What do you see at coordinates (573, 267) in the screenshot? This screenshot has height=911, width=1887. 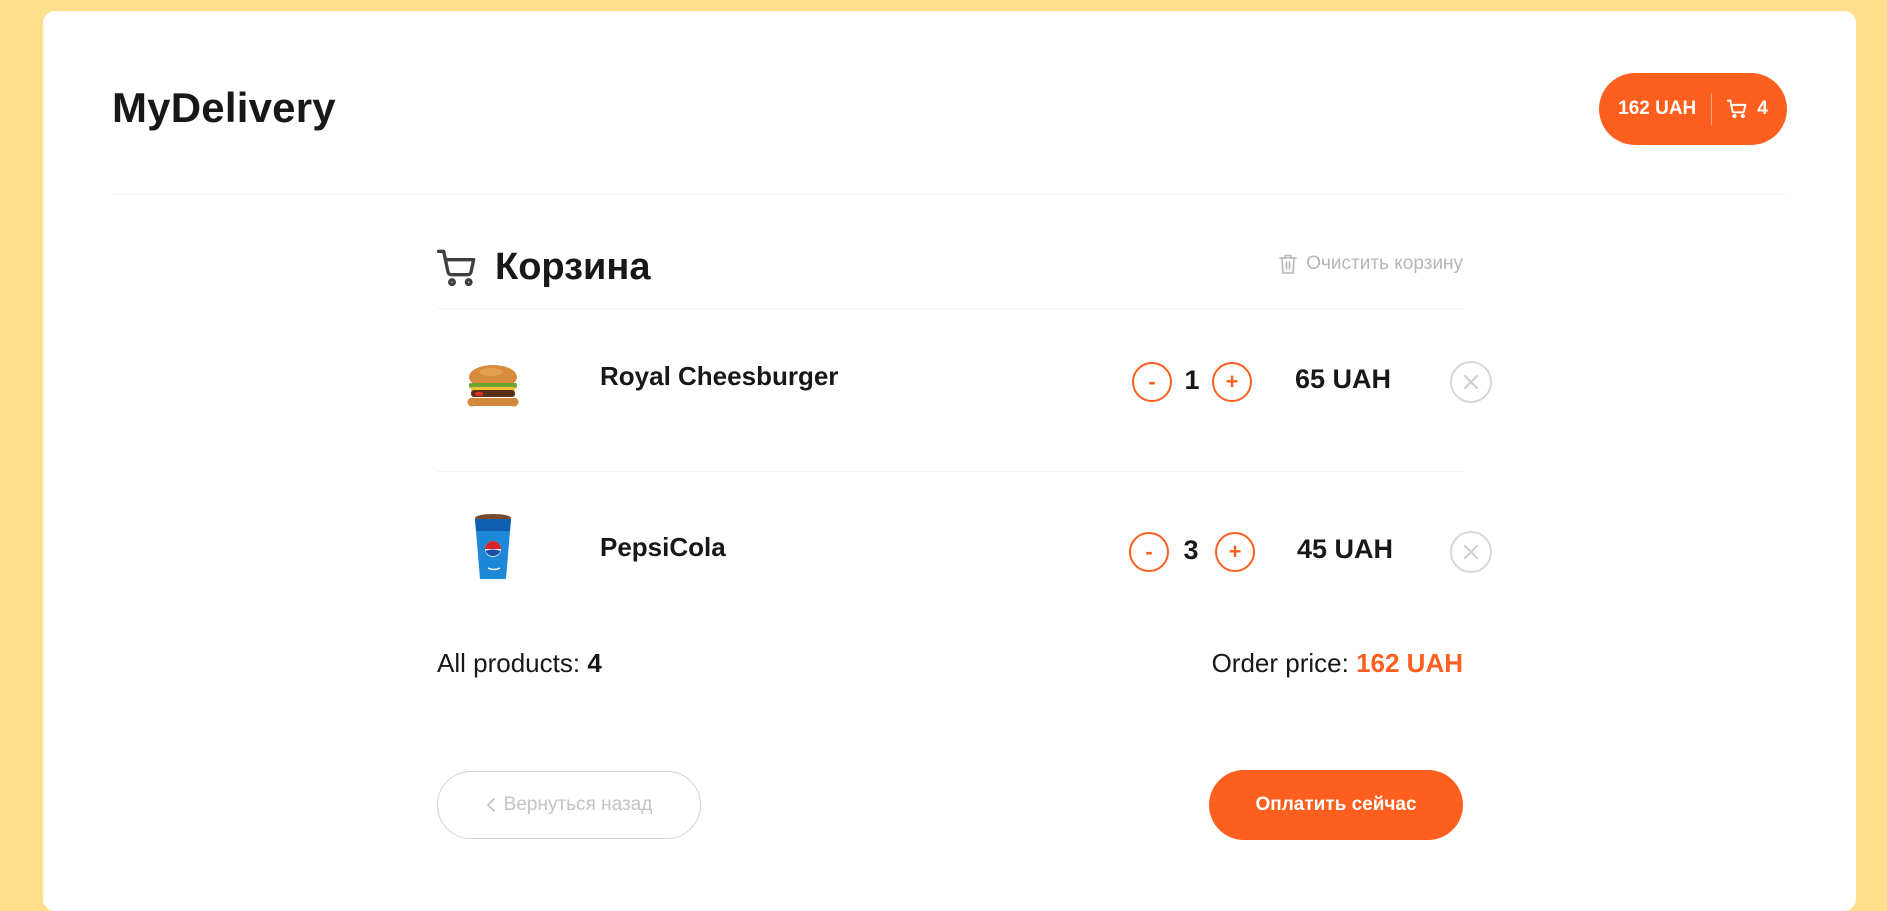 I see `cart-title-text: Корзина` at bounding box center [573, 267].